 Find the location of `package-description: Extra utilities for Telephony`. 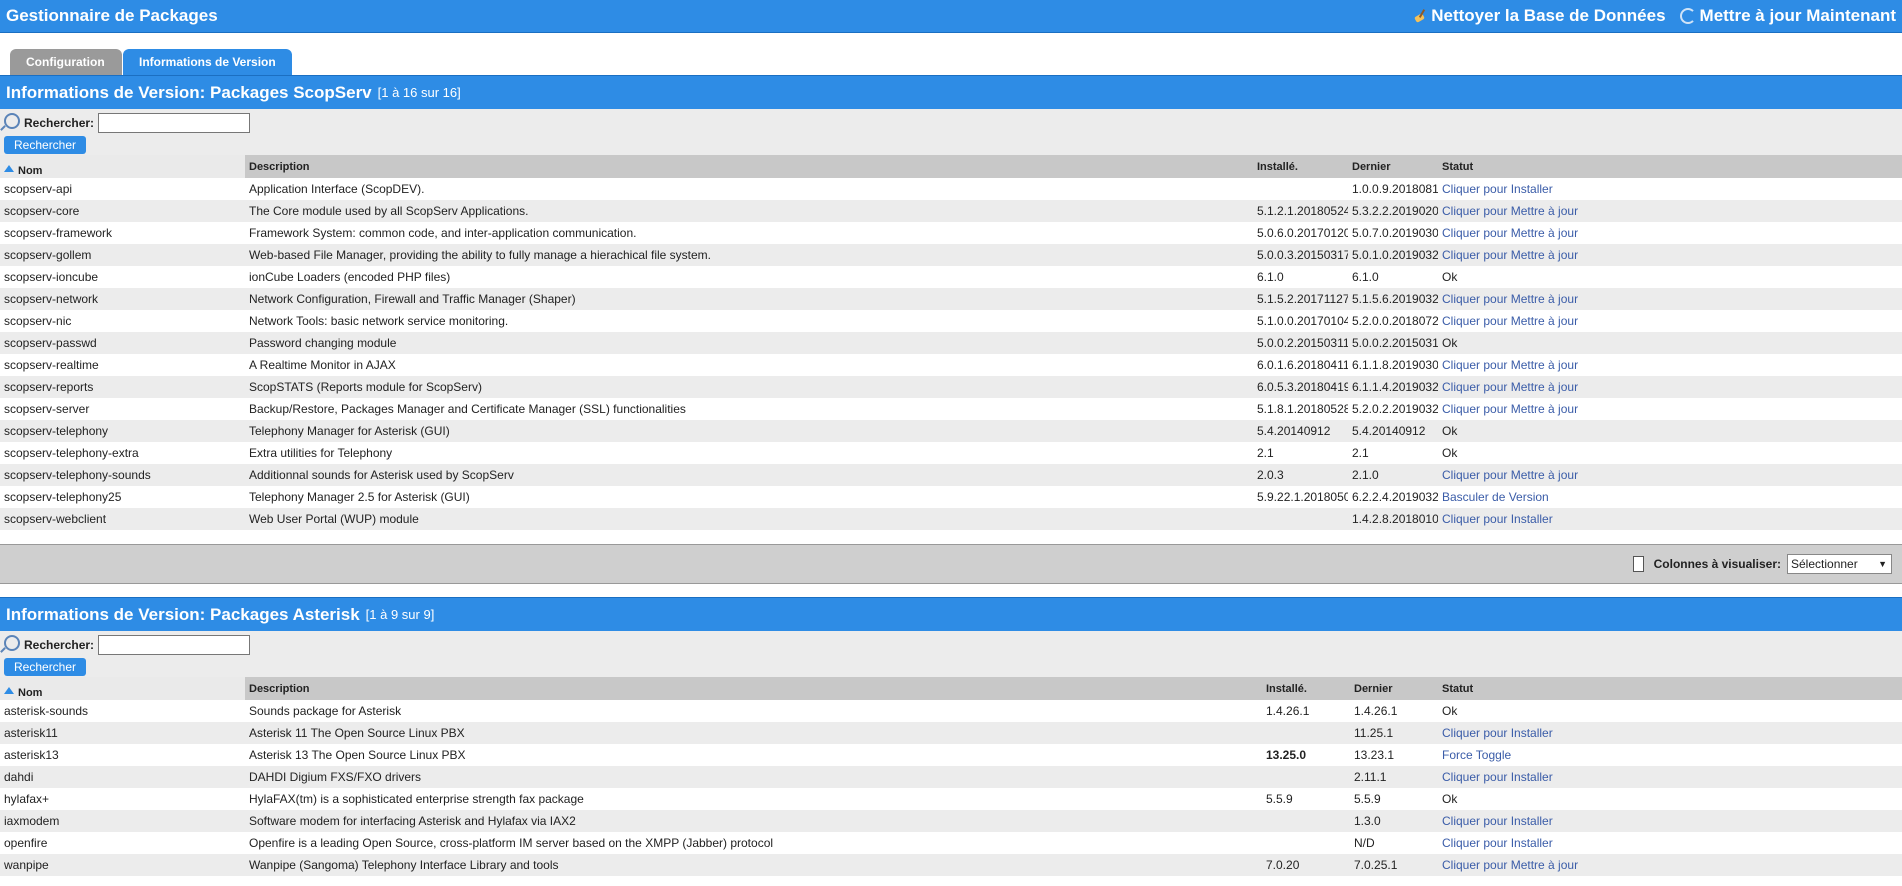

package-description: Extra utilities for Telephony is located at coordinates (749, 453).